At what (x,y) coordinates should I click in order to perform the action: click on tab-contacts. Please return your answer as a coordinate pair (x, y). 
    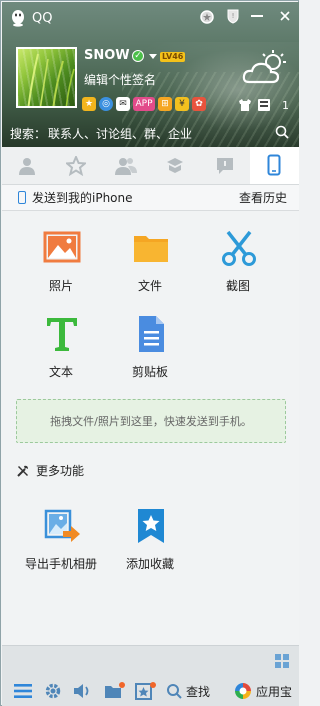
    Looking at the image, I should click on (27, 165).